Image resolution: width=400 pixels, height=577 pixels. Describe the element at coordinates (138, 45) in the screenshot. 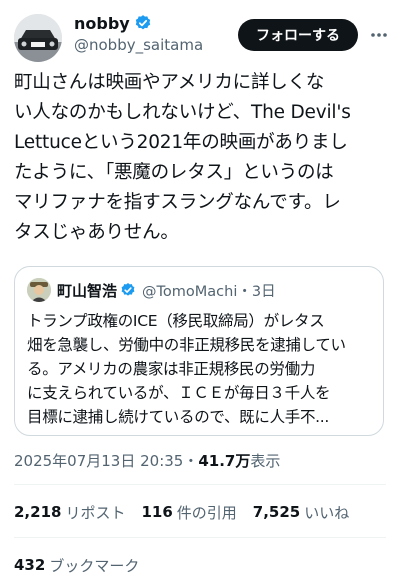

I see `author-handle: @nobby_saitama` at that location.